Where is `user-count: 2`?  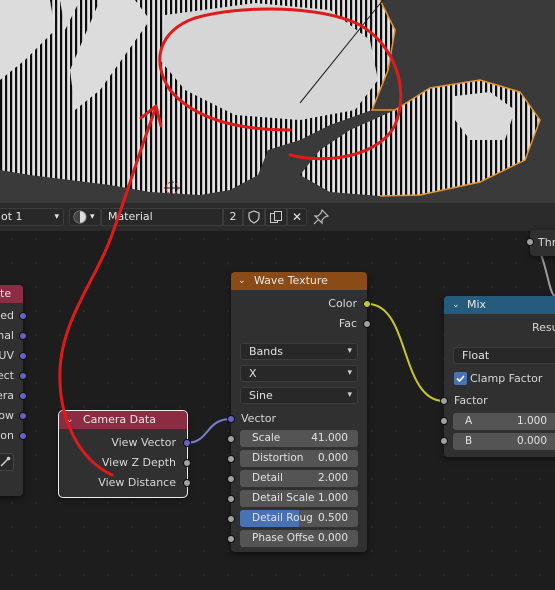 user-count: 2 is located at coordinates (233, 216).